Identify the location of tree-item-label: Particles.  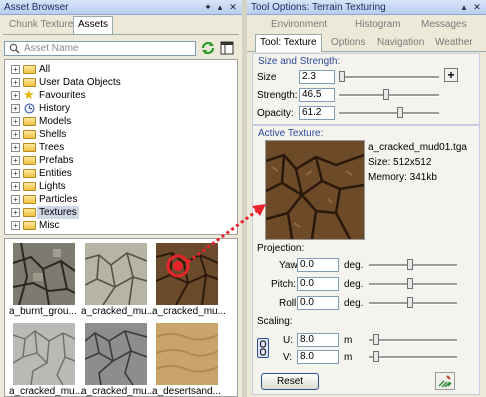
(58, 199).